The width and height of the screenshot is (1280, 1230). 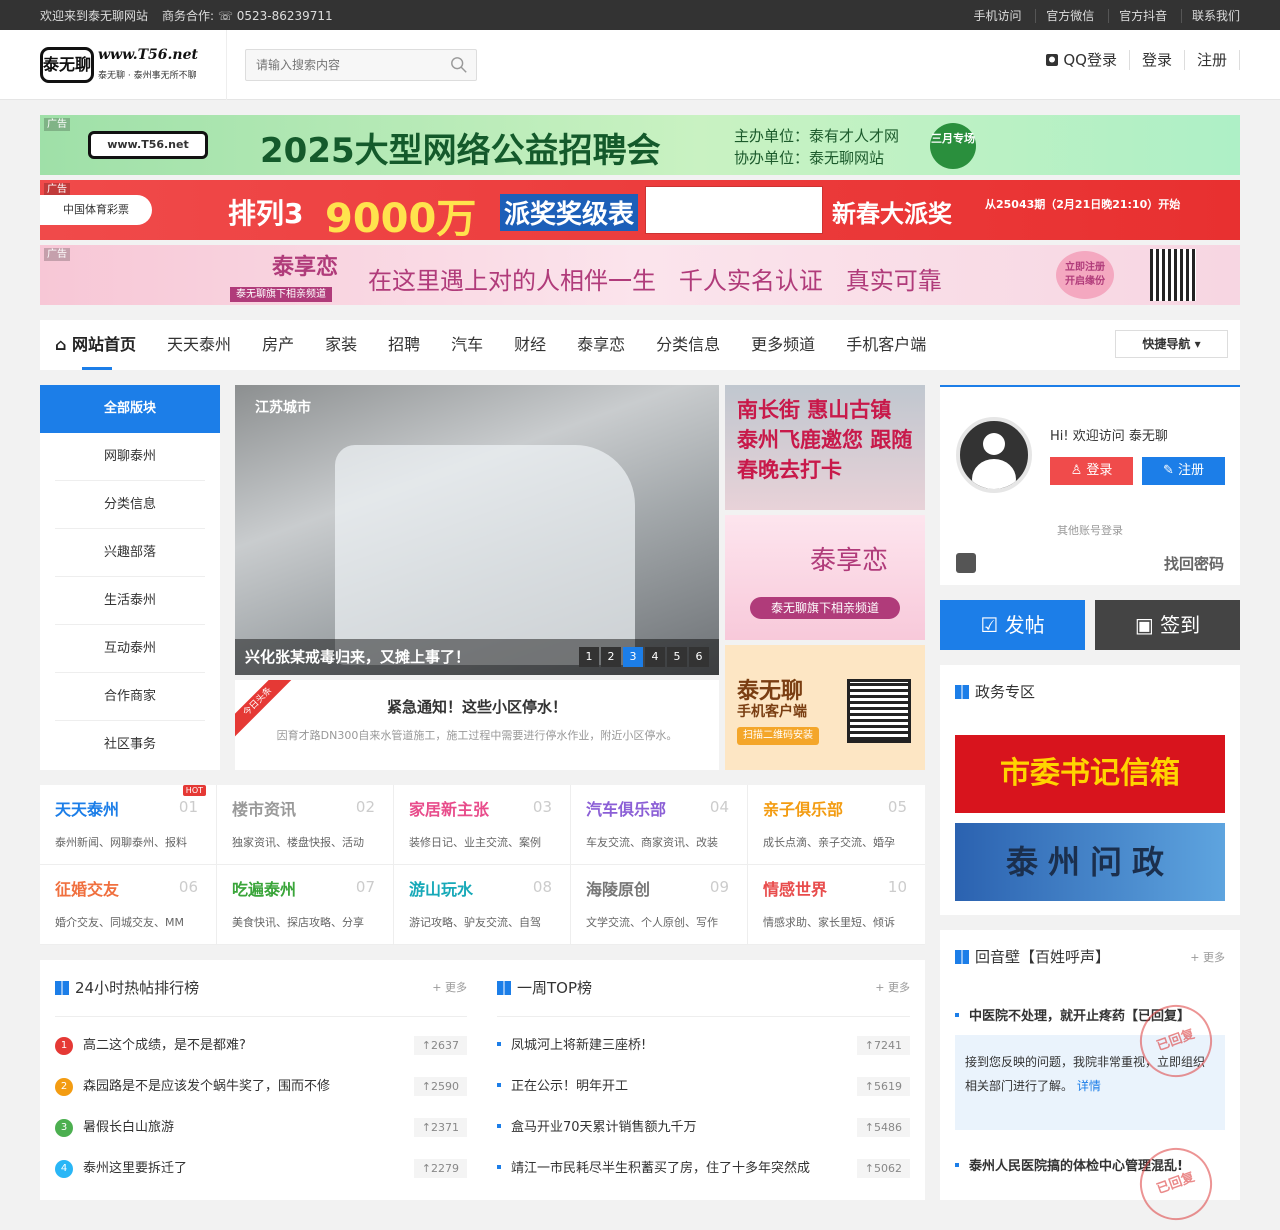 I want to click on nav-jobs: 招聘, so click(x=404, y=345).